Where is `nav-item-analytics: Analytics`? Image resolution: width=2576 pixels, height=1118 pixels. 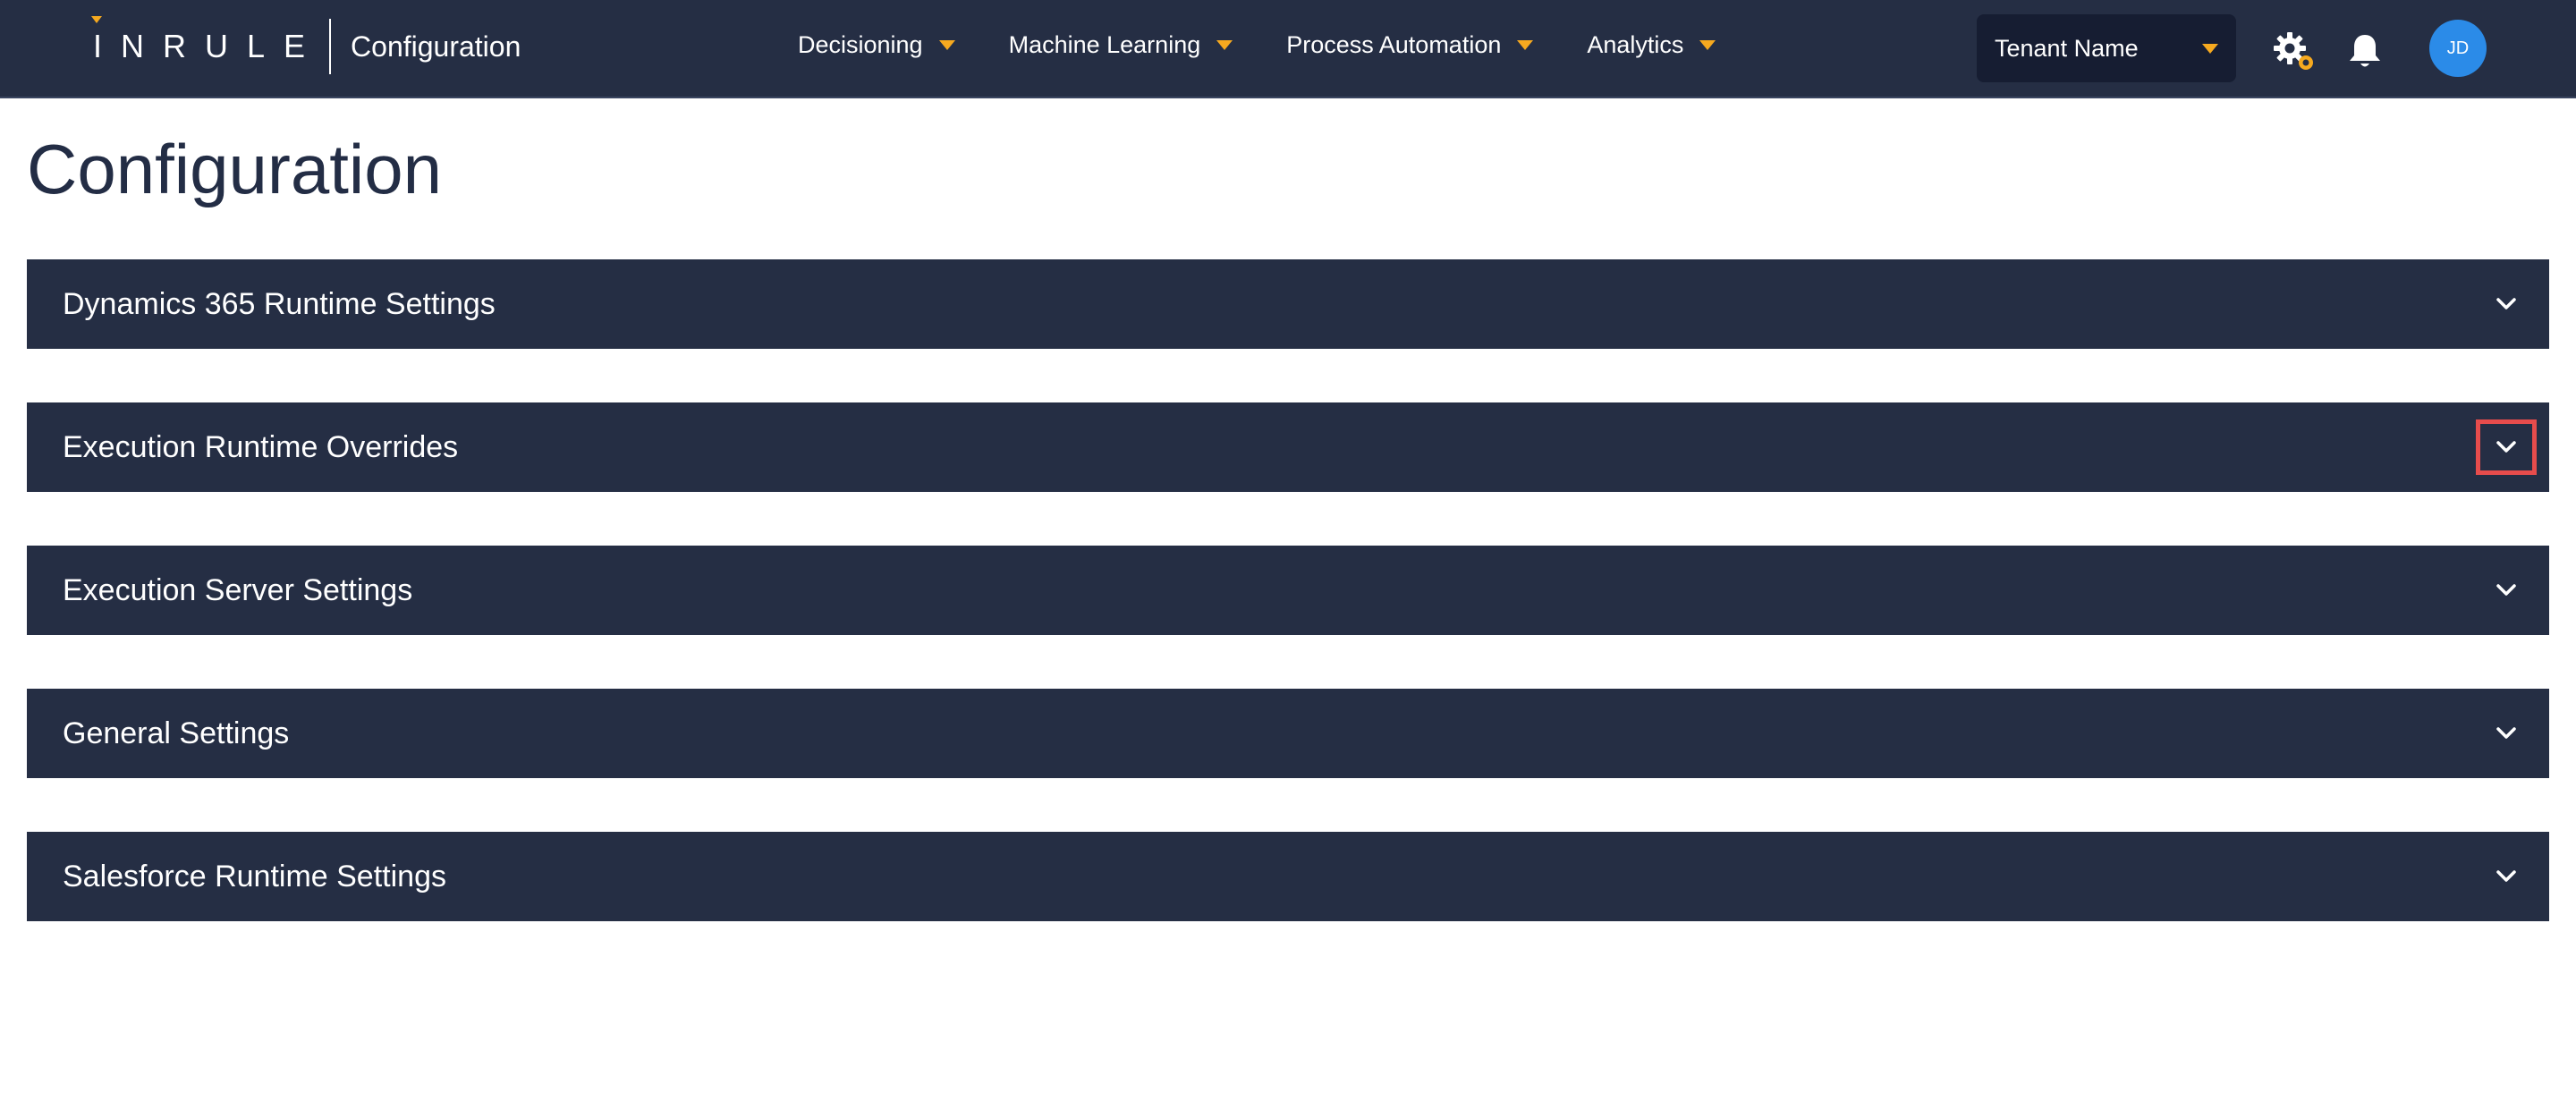
nav-item-analytics: Analytics is located at coordinates (1651, 45).